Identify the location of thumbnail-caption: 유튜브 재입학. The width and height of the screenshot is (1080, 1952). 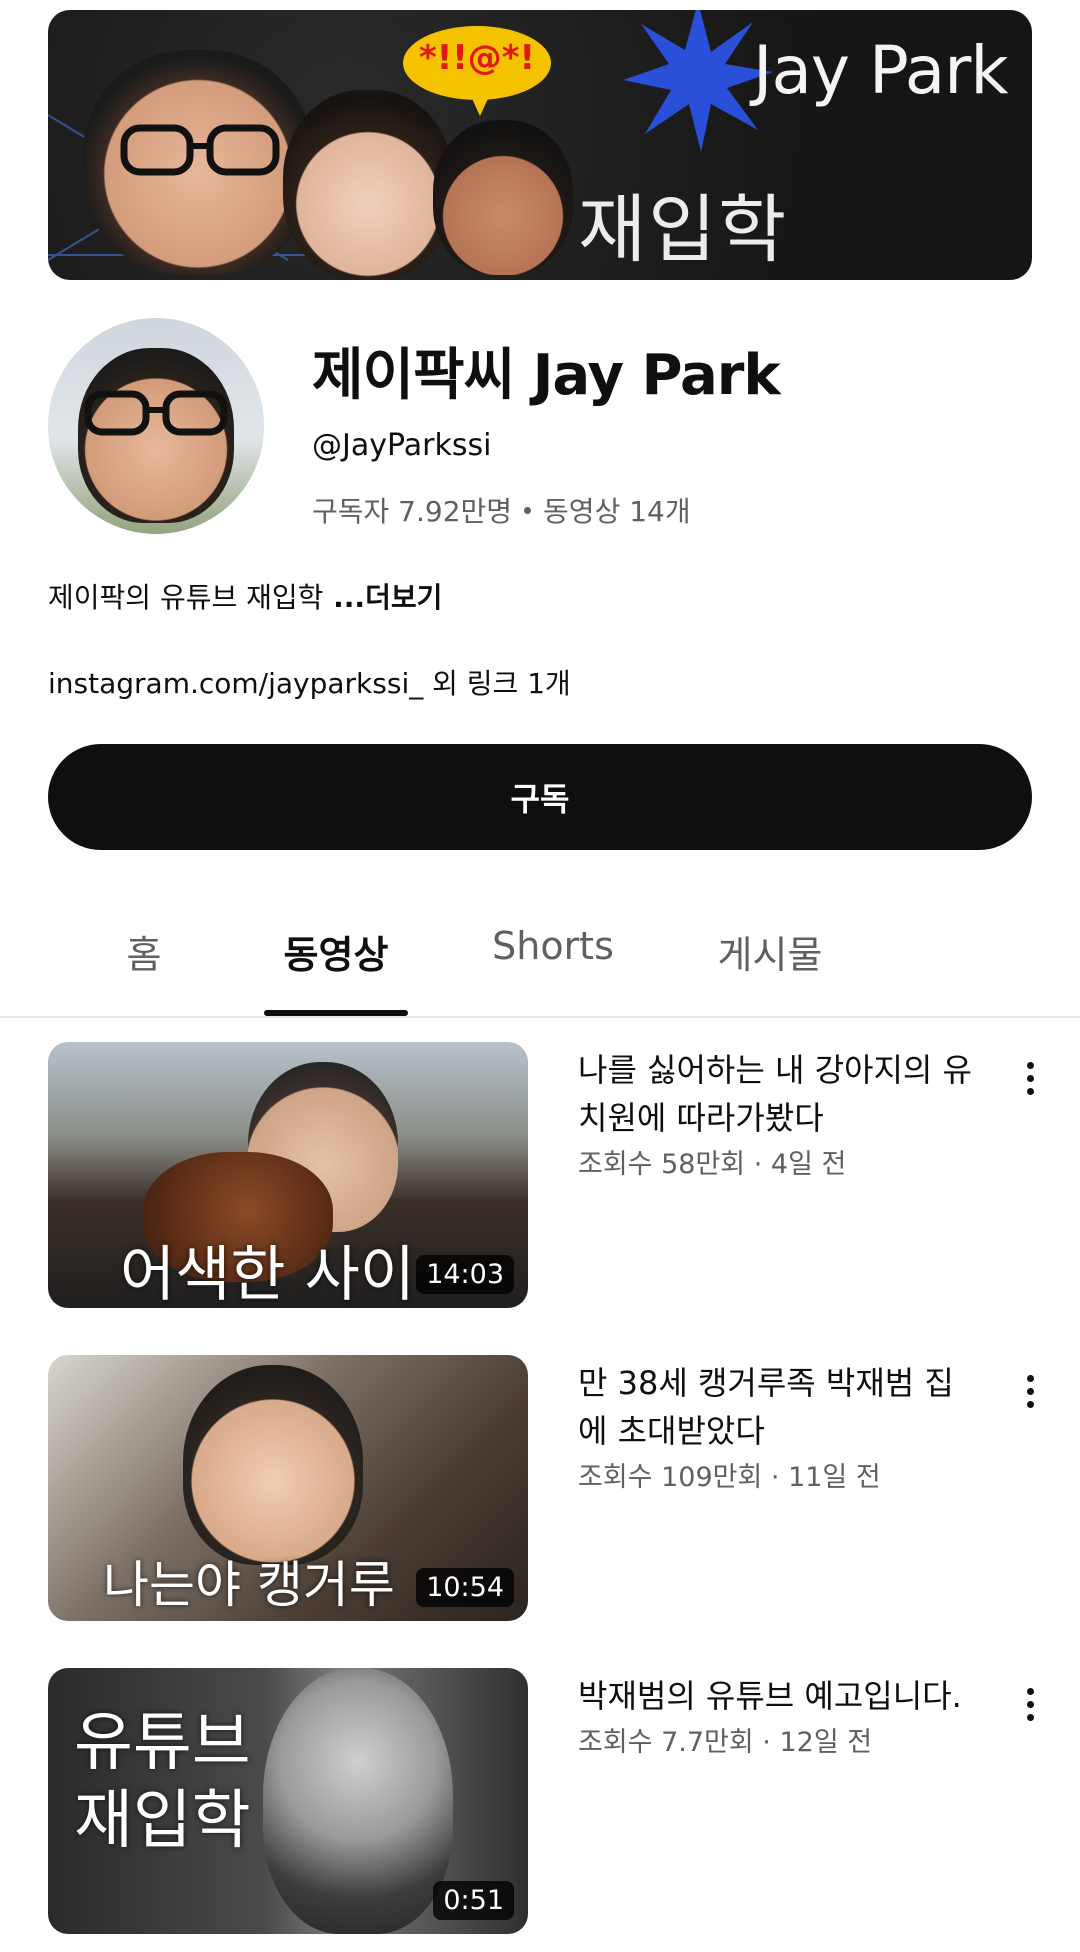
(162, 1782).